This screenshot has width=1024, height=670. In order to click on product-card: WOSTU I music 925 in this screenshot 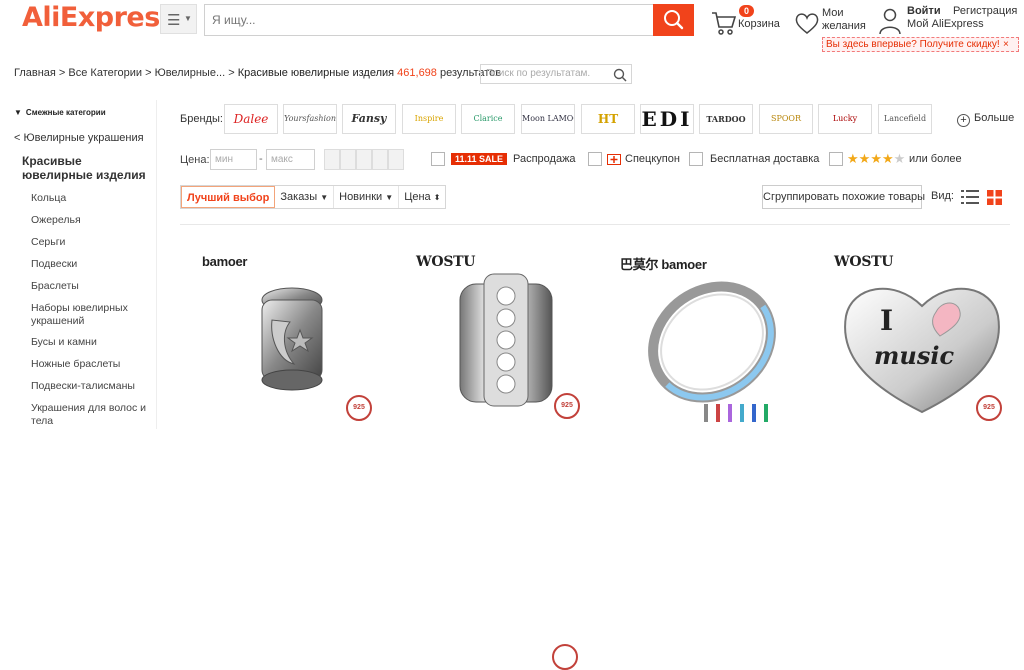, I will do `click(926, 336)`.